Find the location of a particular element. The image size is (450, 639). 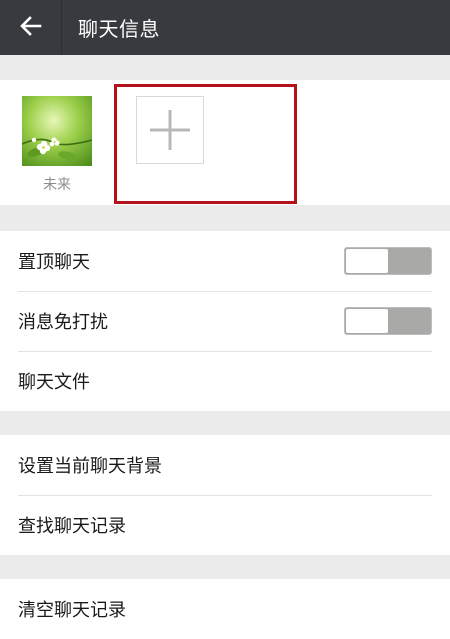

mute-row: 消息免打扰 is located at coordinates (225, 321).